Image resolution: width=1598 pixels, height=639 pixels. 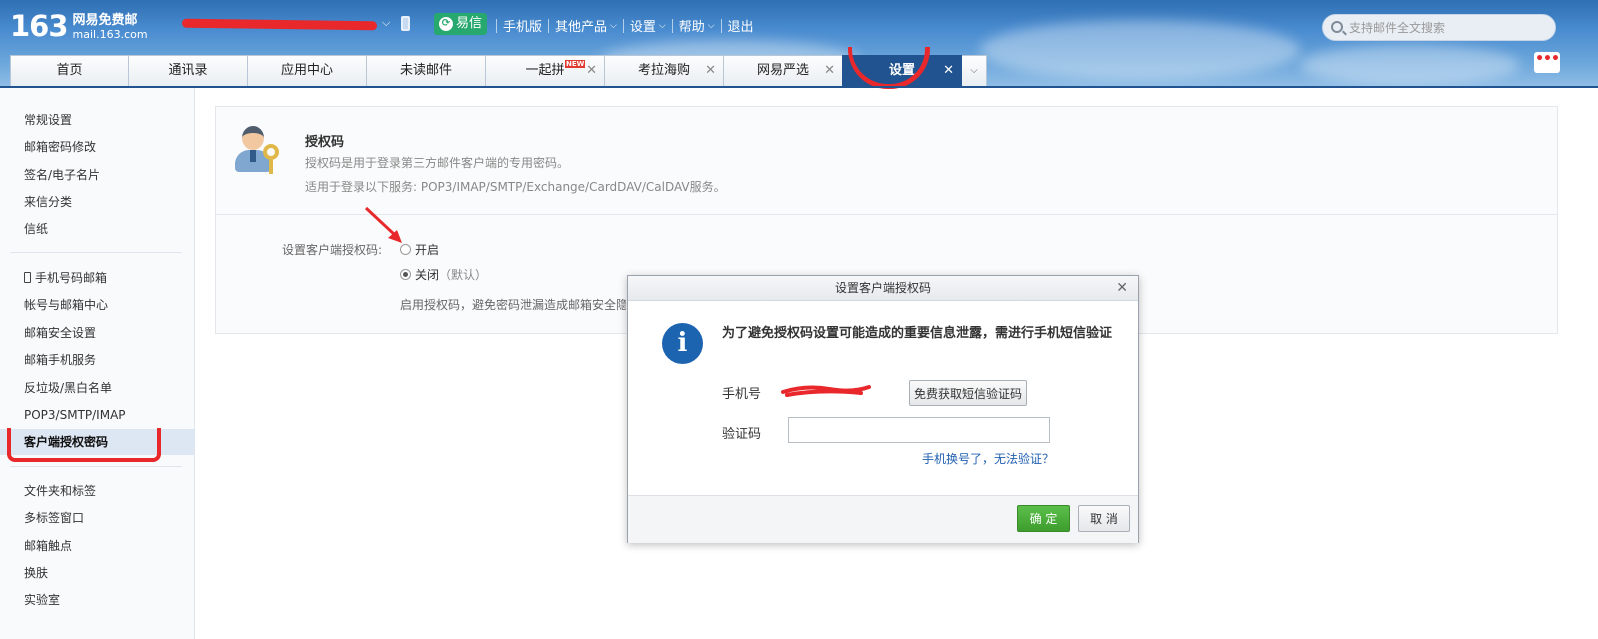 I want to click on tab-home: 首页, so click(x=69, y=70).